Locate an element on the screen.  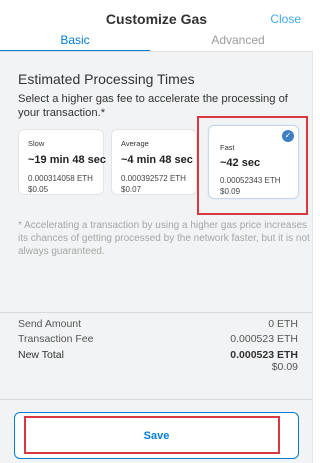
summary-value: 0 ETH is located at coordinates (283, 324).